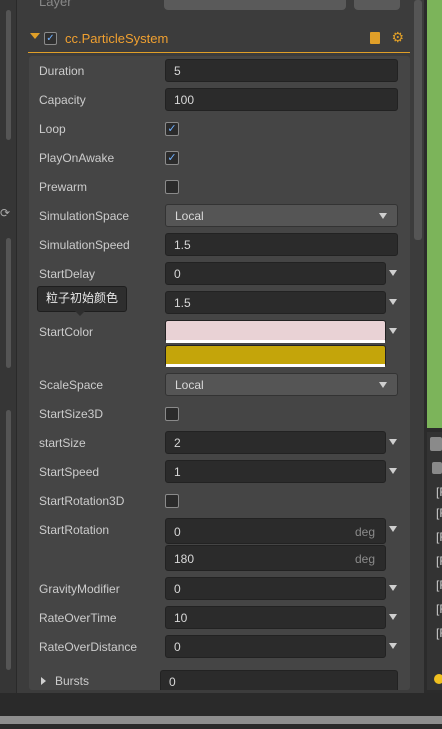 This screenshot has height=729, width=442. Describe the element at coordinates (393, 646) in the screenshot. I see `rate-over-distance-mode-caret-icon` at that location.